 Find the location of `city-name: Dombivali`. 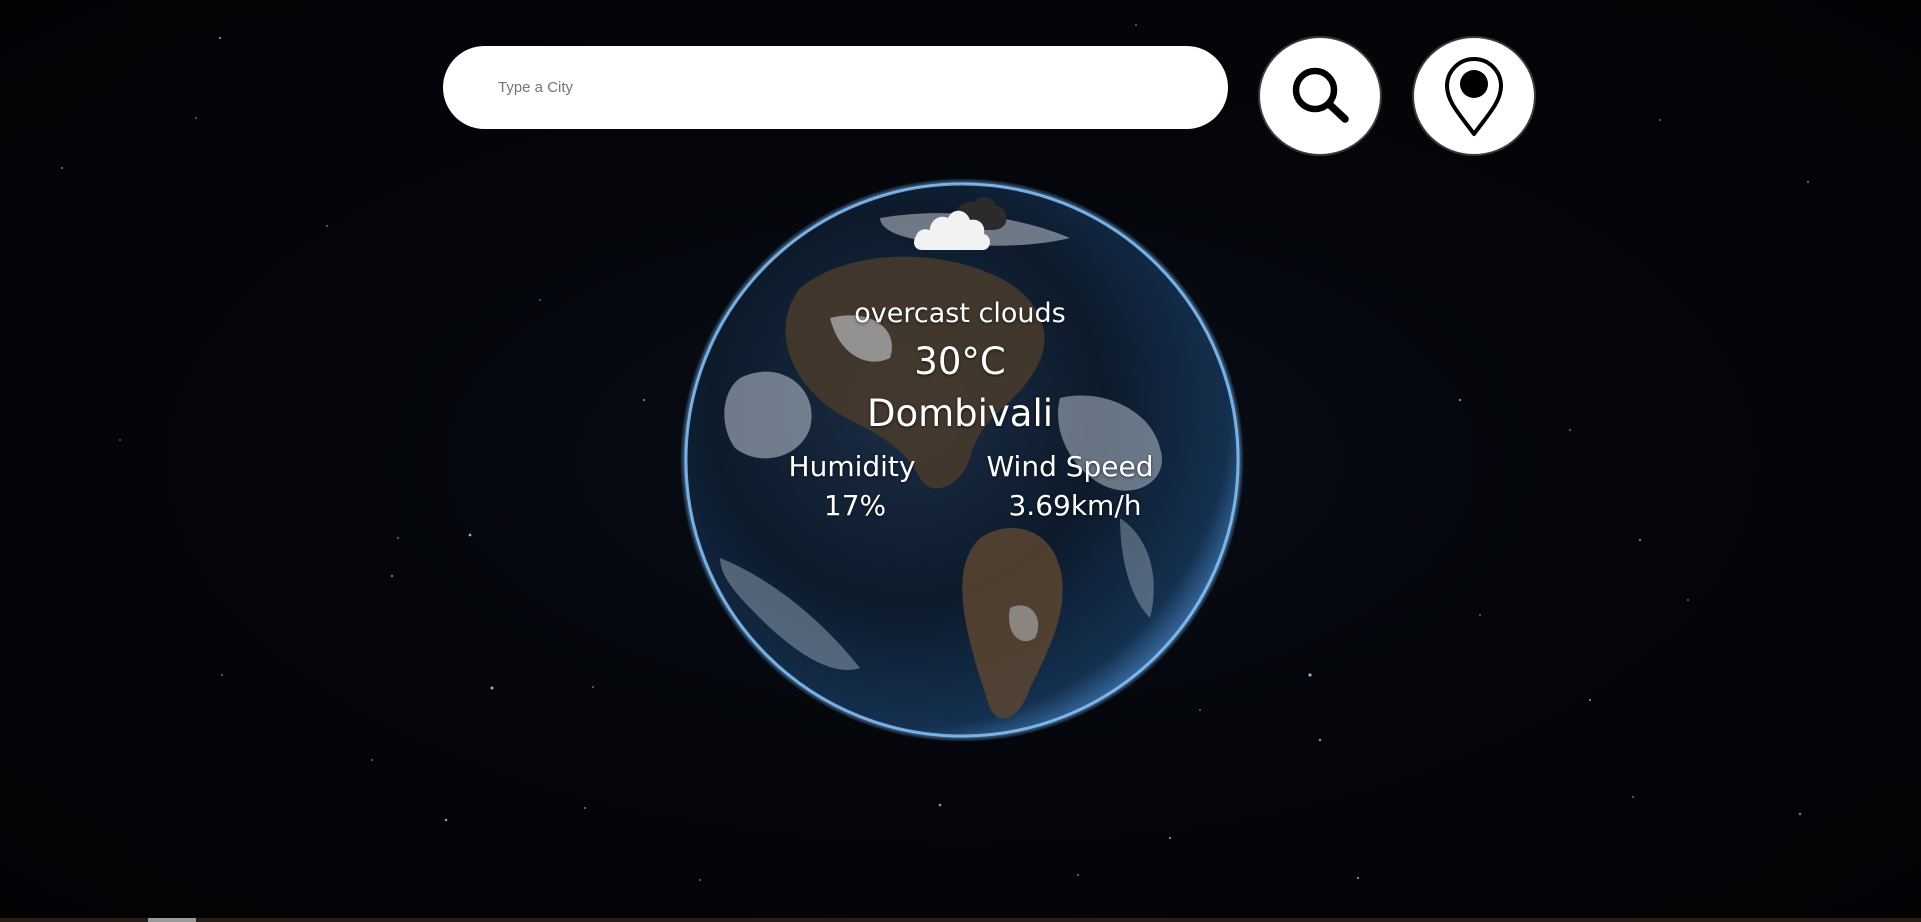

city-name: Dombivali is located at coordinates (960, 413).